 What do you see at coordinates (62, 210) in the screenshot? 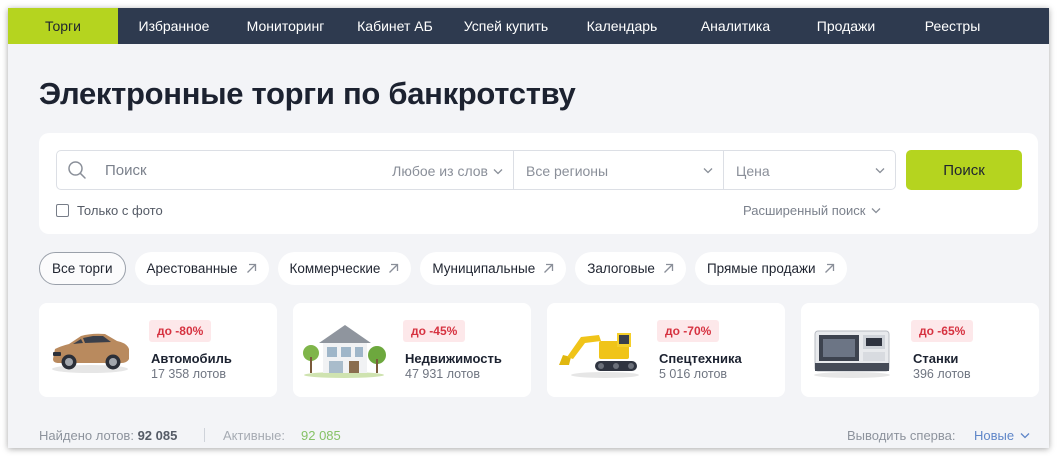
I see `checkbox-box` at bounding box center [62, 210].